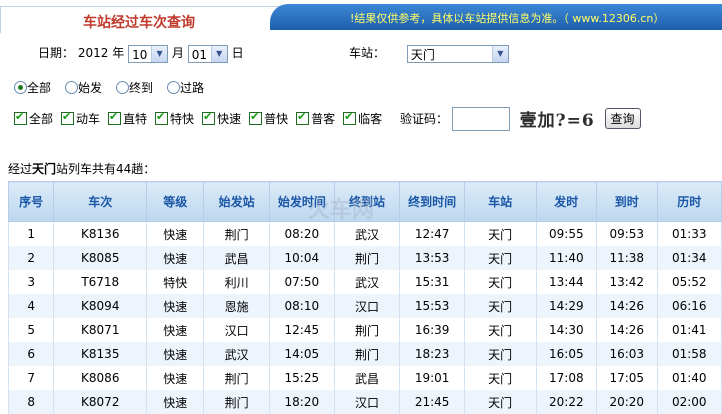  Describe the element at coordinates (138, 87) in the screenshot. I see `radio-option: 终到` at that location.